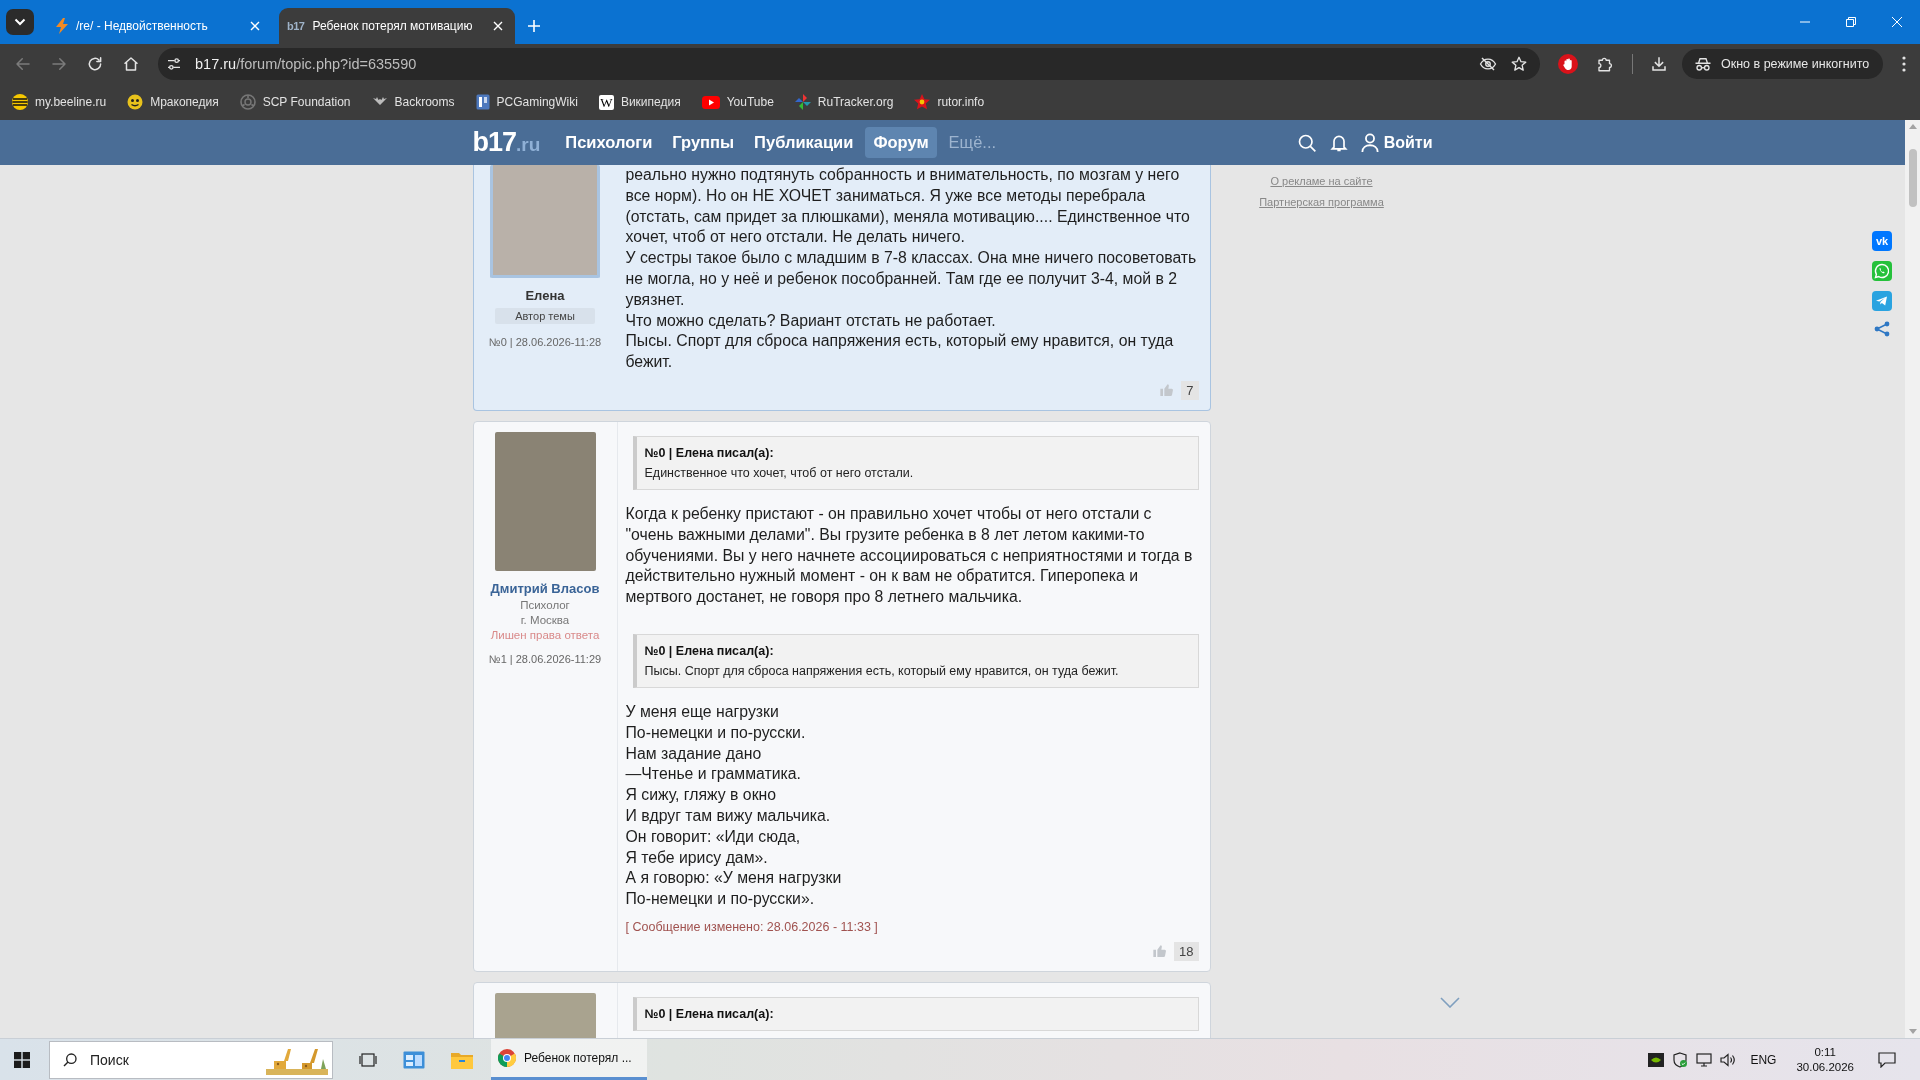  I want to click on share-button: vk, so click(1882, 241).